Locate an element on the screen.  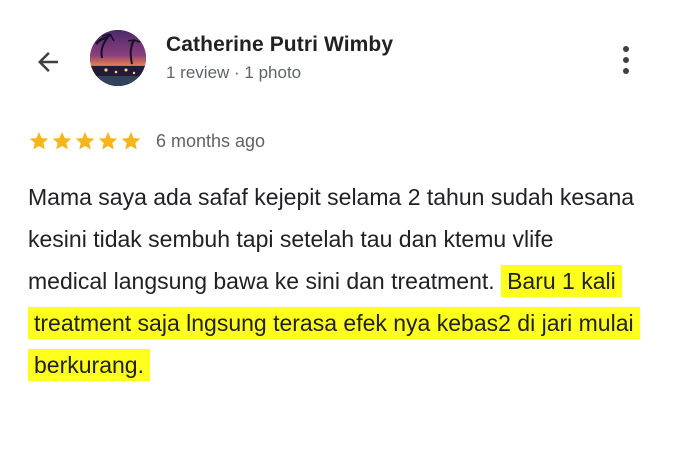
arrow-back-icon is located at coordinates (48, 62).